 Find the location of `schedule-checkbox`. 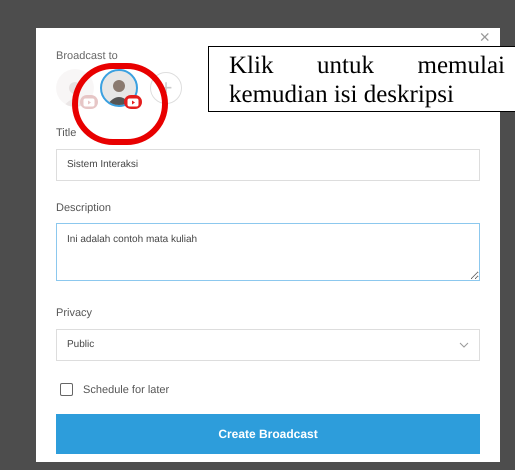

schedule-checkbox is located at coordinates (66, 389).